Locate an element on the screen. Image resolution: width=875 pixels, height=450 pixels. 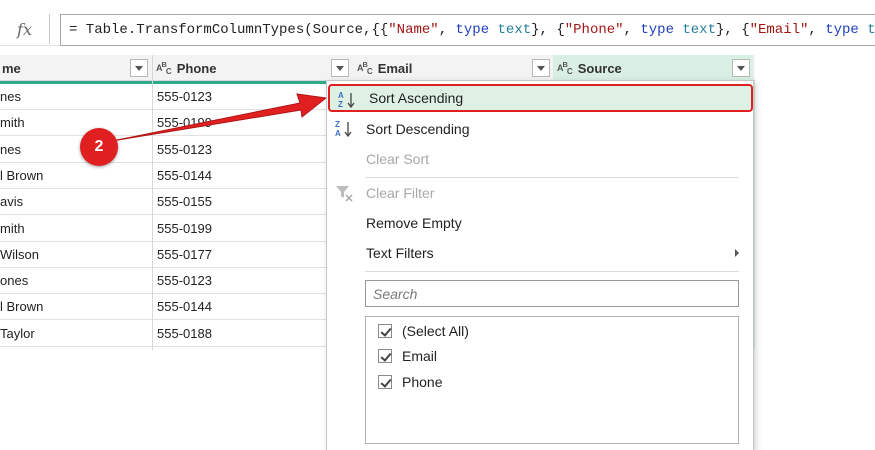
table-row: Wilson 555-0177 is located at coordinates (163, 255).